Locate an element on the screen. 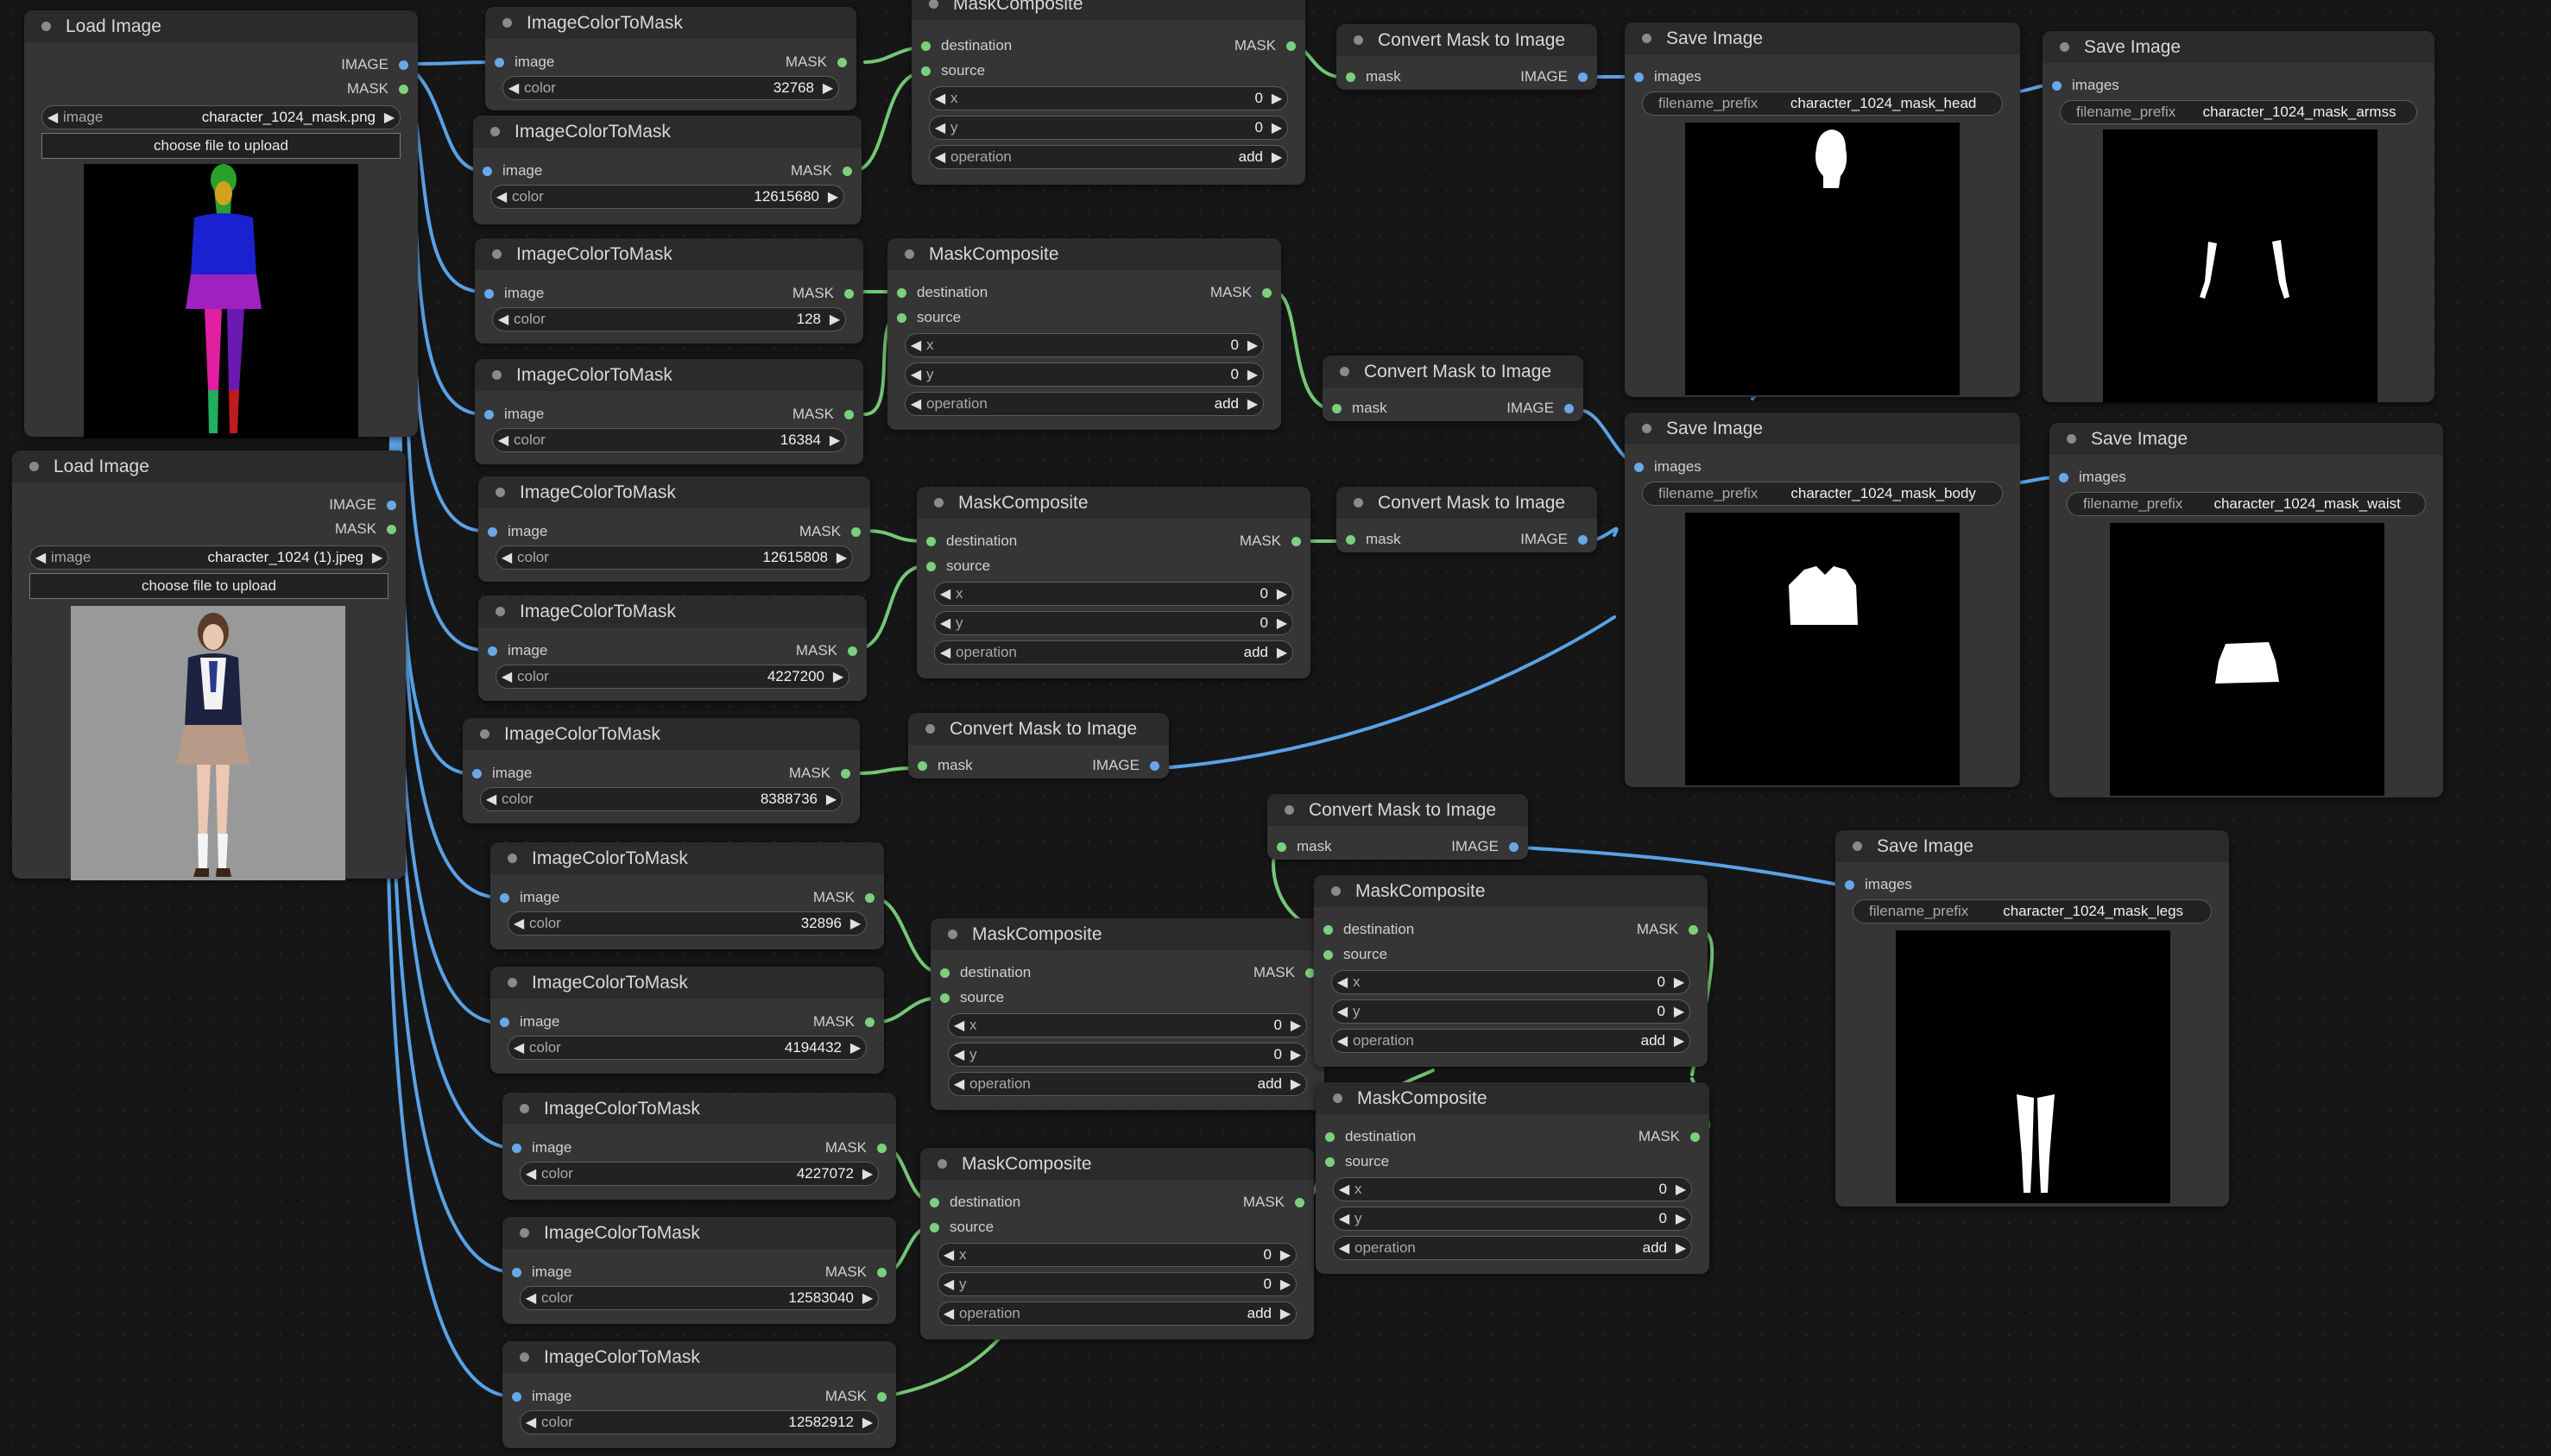 The width and height of the screenshot is (2551, 1456). color-number-widget: ◀ color 8388736 ▶ is located at coordinates (661, 799).